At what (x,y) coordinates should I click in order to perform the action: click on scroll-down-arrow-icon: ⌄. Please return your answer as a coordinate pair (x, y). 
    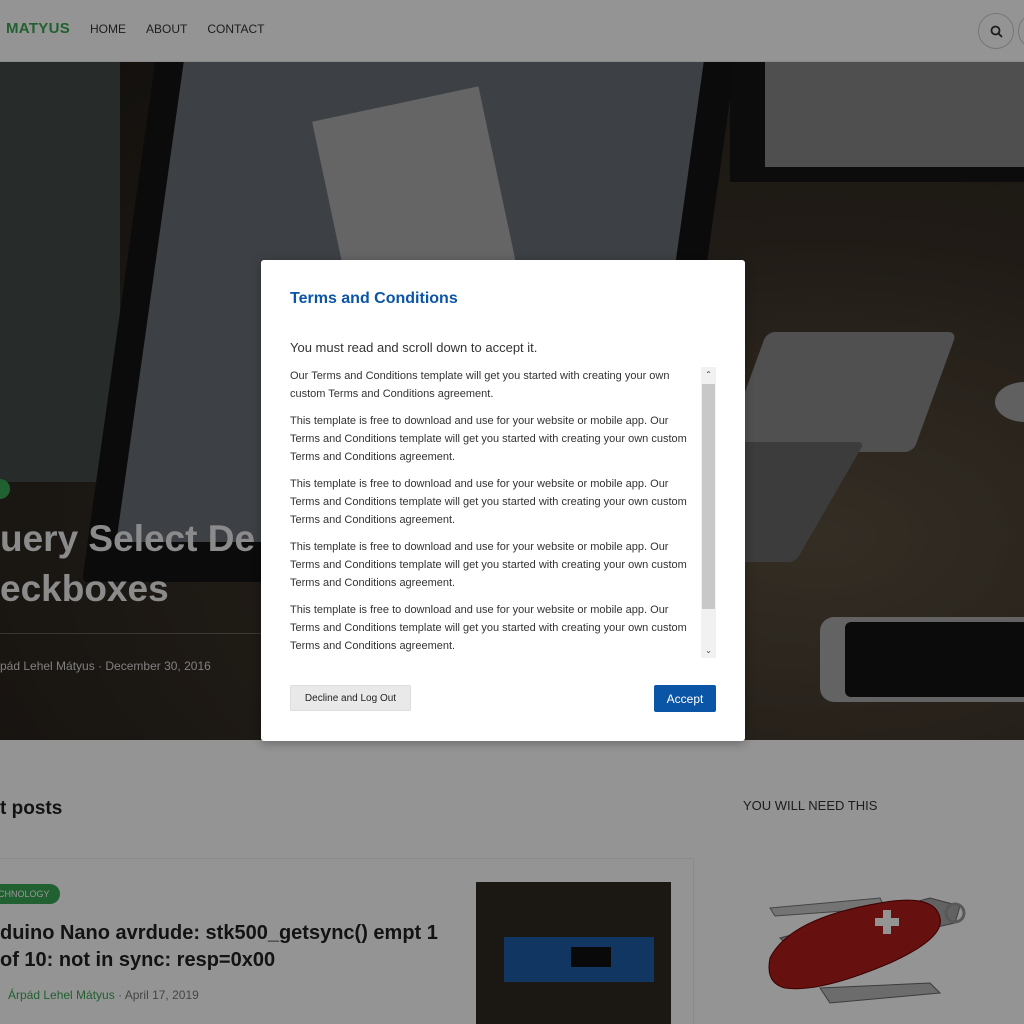
    Looking at the image, I should click on (708, 650).